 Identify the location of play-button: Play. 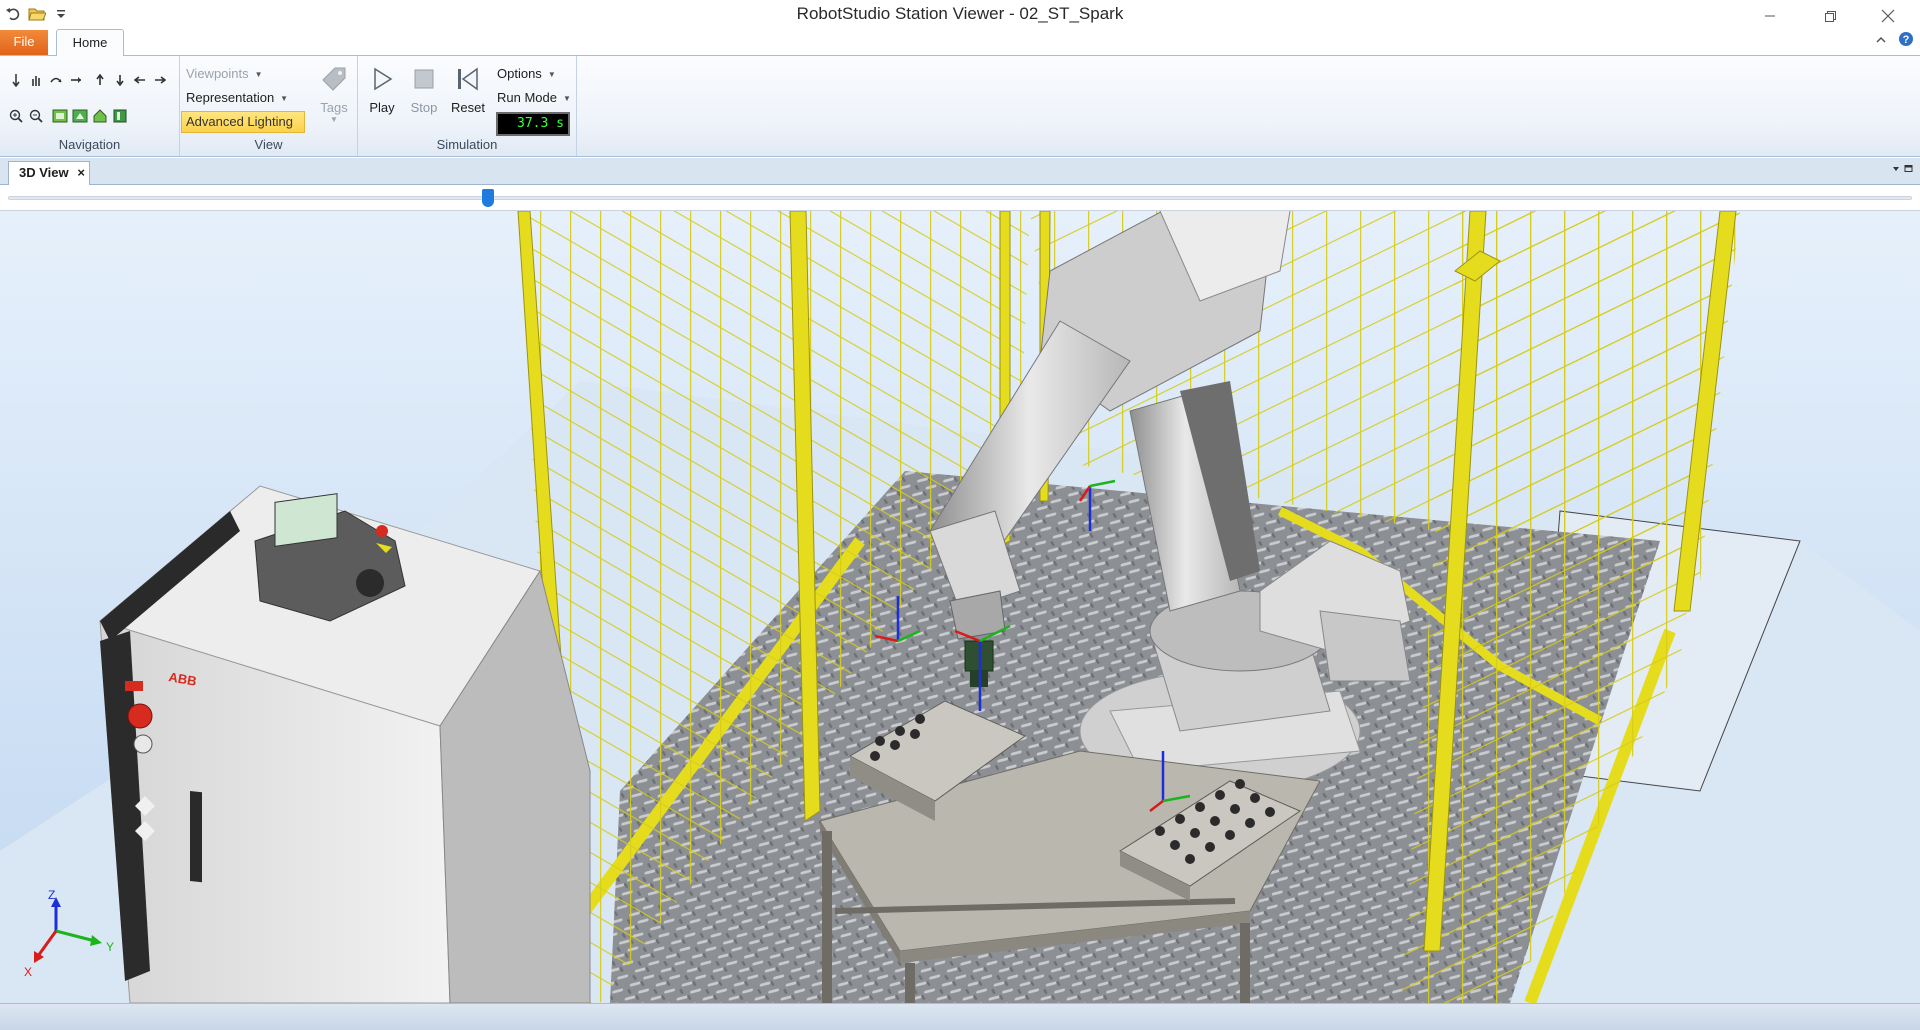
(382, 89).